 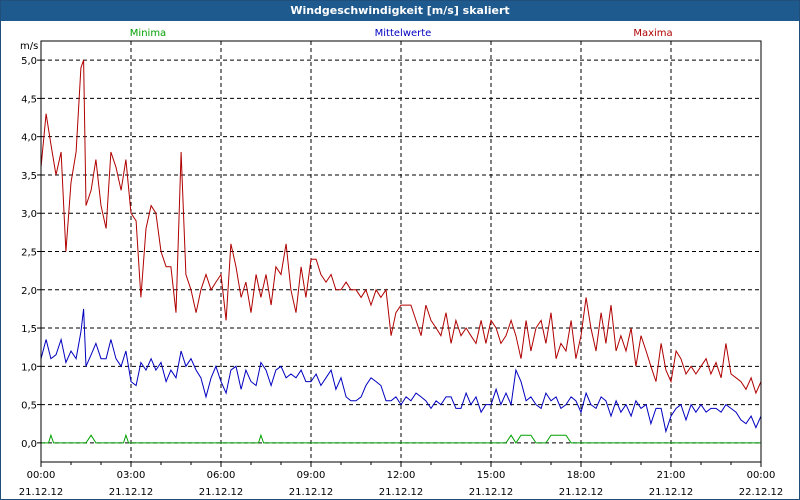 I want to click on y-tick-label: 2,0, so click(x=29, y=291).